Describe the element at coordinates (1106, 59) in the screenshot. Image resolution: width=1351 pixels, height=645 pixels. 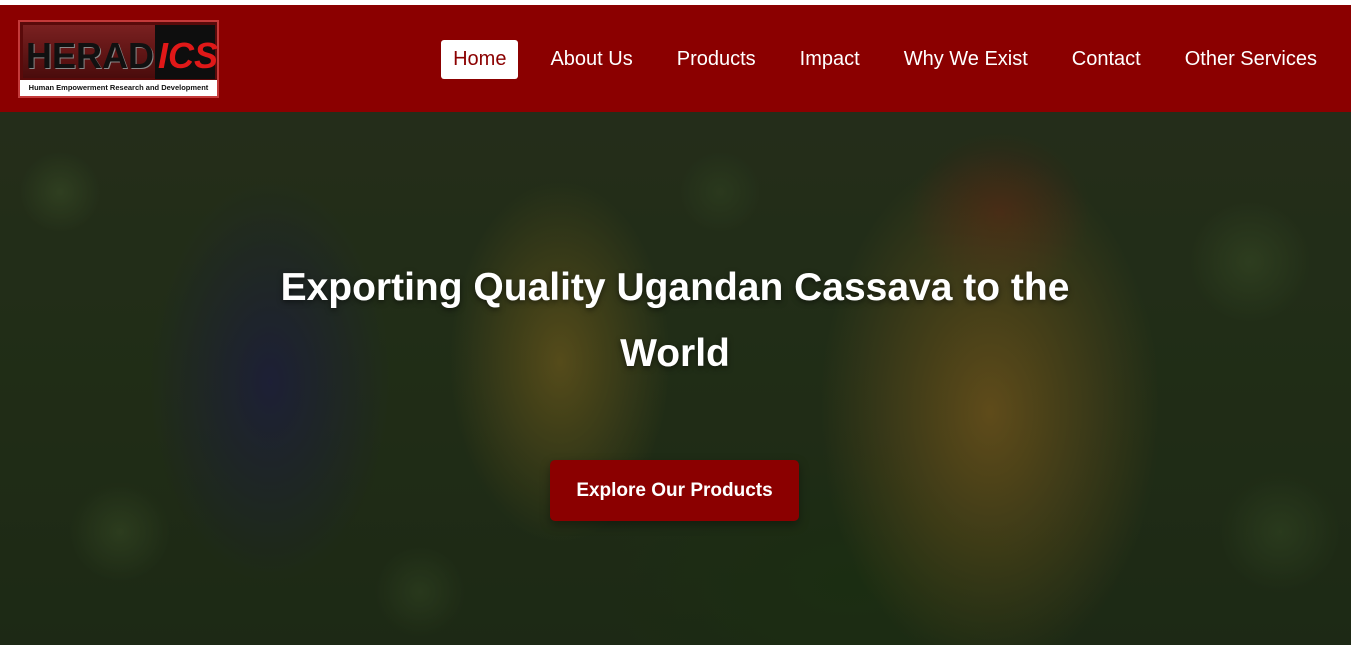
I see `nav-item-contact: Contact` at that location.